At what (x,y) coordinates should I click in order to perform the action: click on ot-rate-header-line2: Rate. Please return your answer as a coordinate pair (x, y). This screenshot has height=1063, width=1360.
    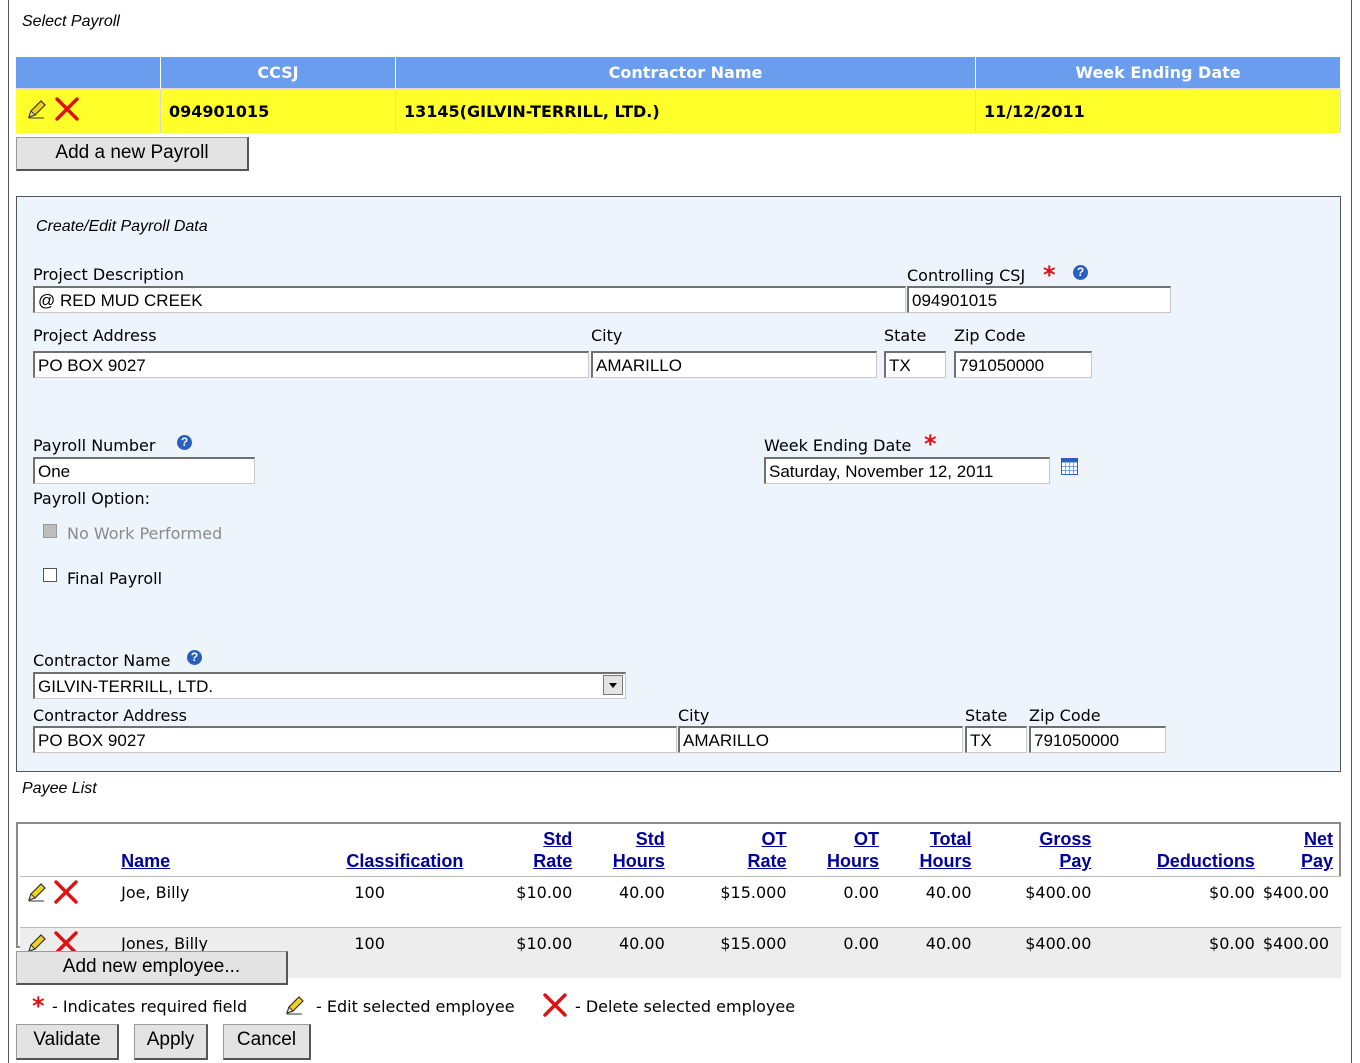
    Looking at the image, I should click on (767, 861).